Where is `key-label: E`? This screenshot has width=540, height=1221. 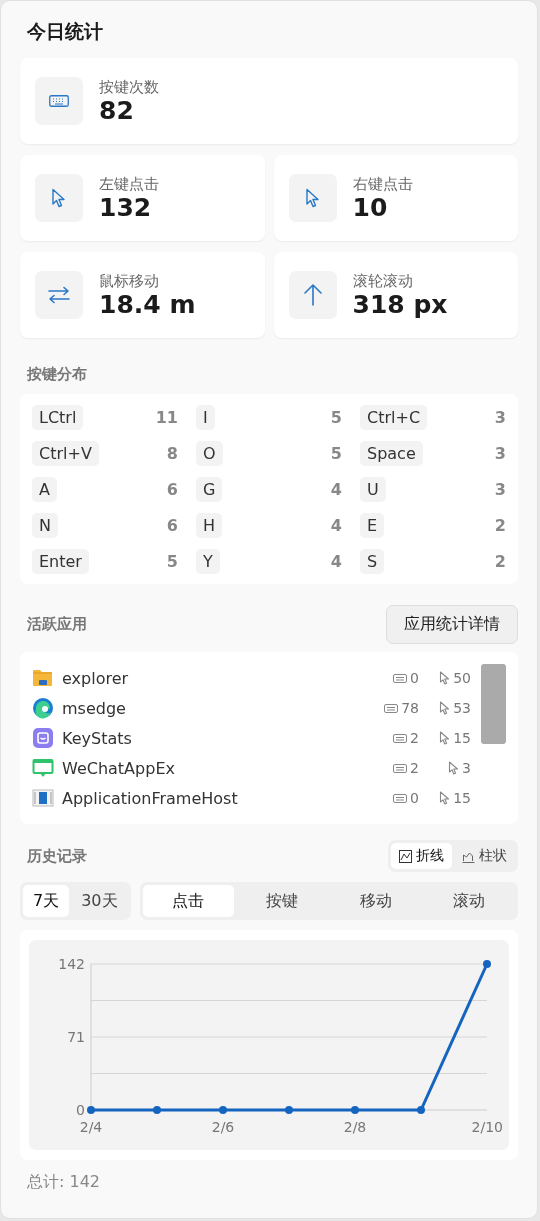 key-label: E is located at coordinates (372, 525).